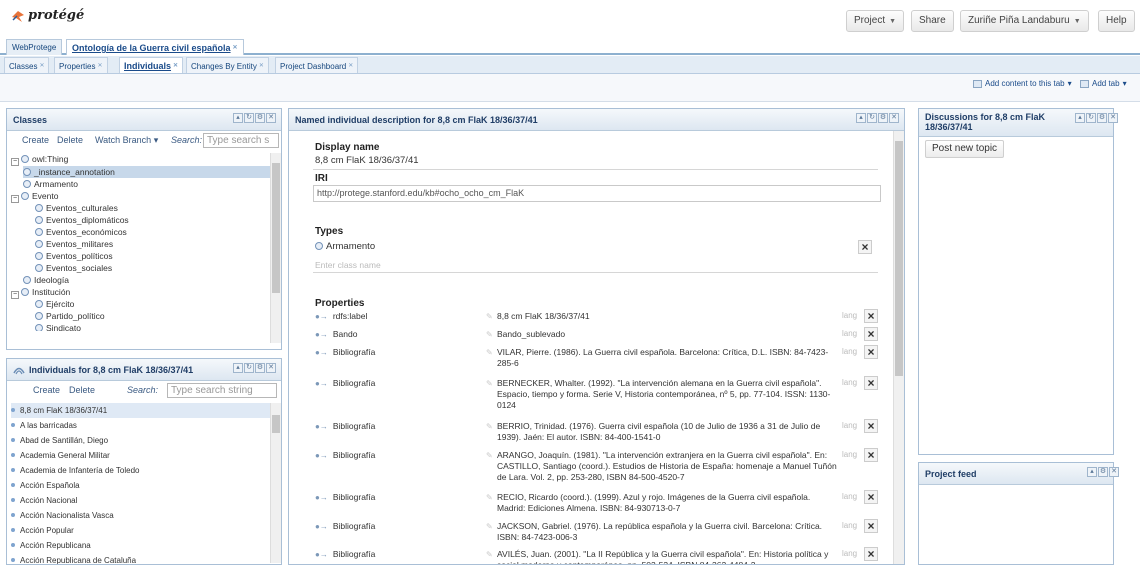 This screenshot has height=565, width=1140. What do you see at coordinates (661, 316) in the screenshot?
I see `property-value: ✎ 8,8 cm FlaK 18/36/37/41` at bounding box center [661, 316].